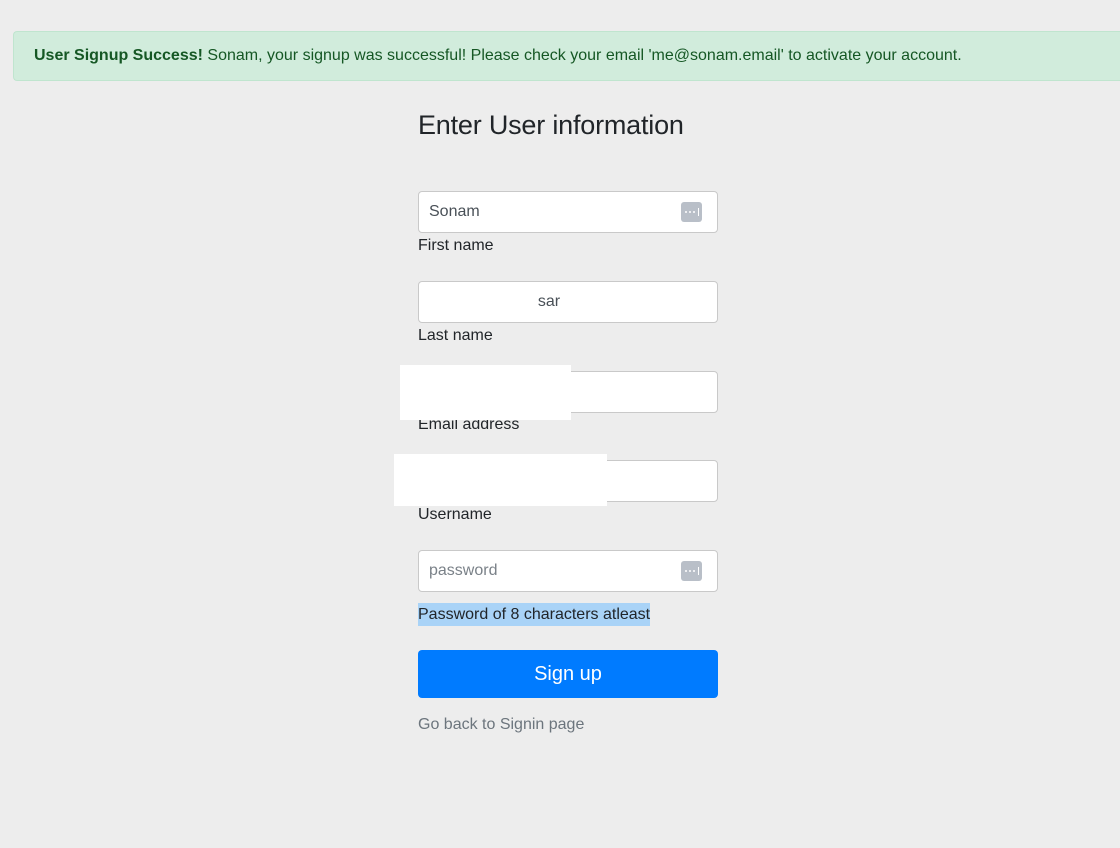 Image resolution: width=1120 pixels, height=848 pixels. I want to click on password-field, so click(568, 571).